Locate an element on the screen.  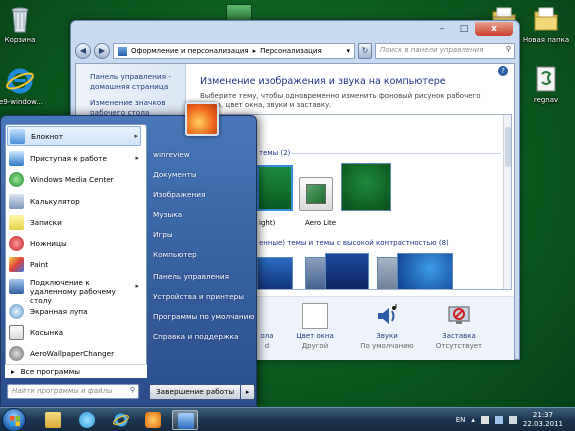
clock: 21:37 22.03.2011 is located at coordinates (543, 420).